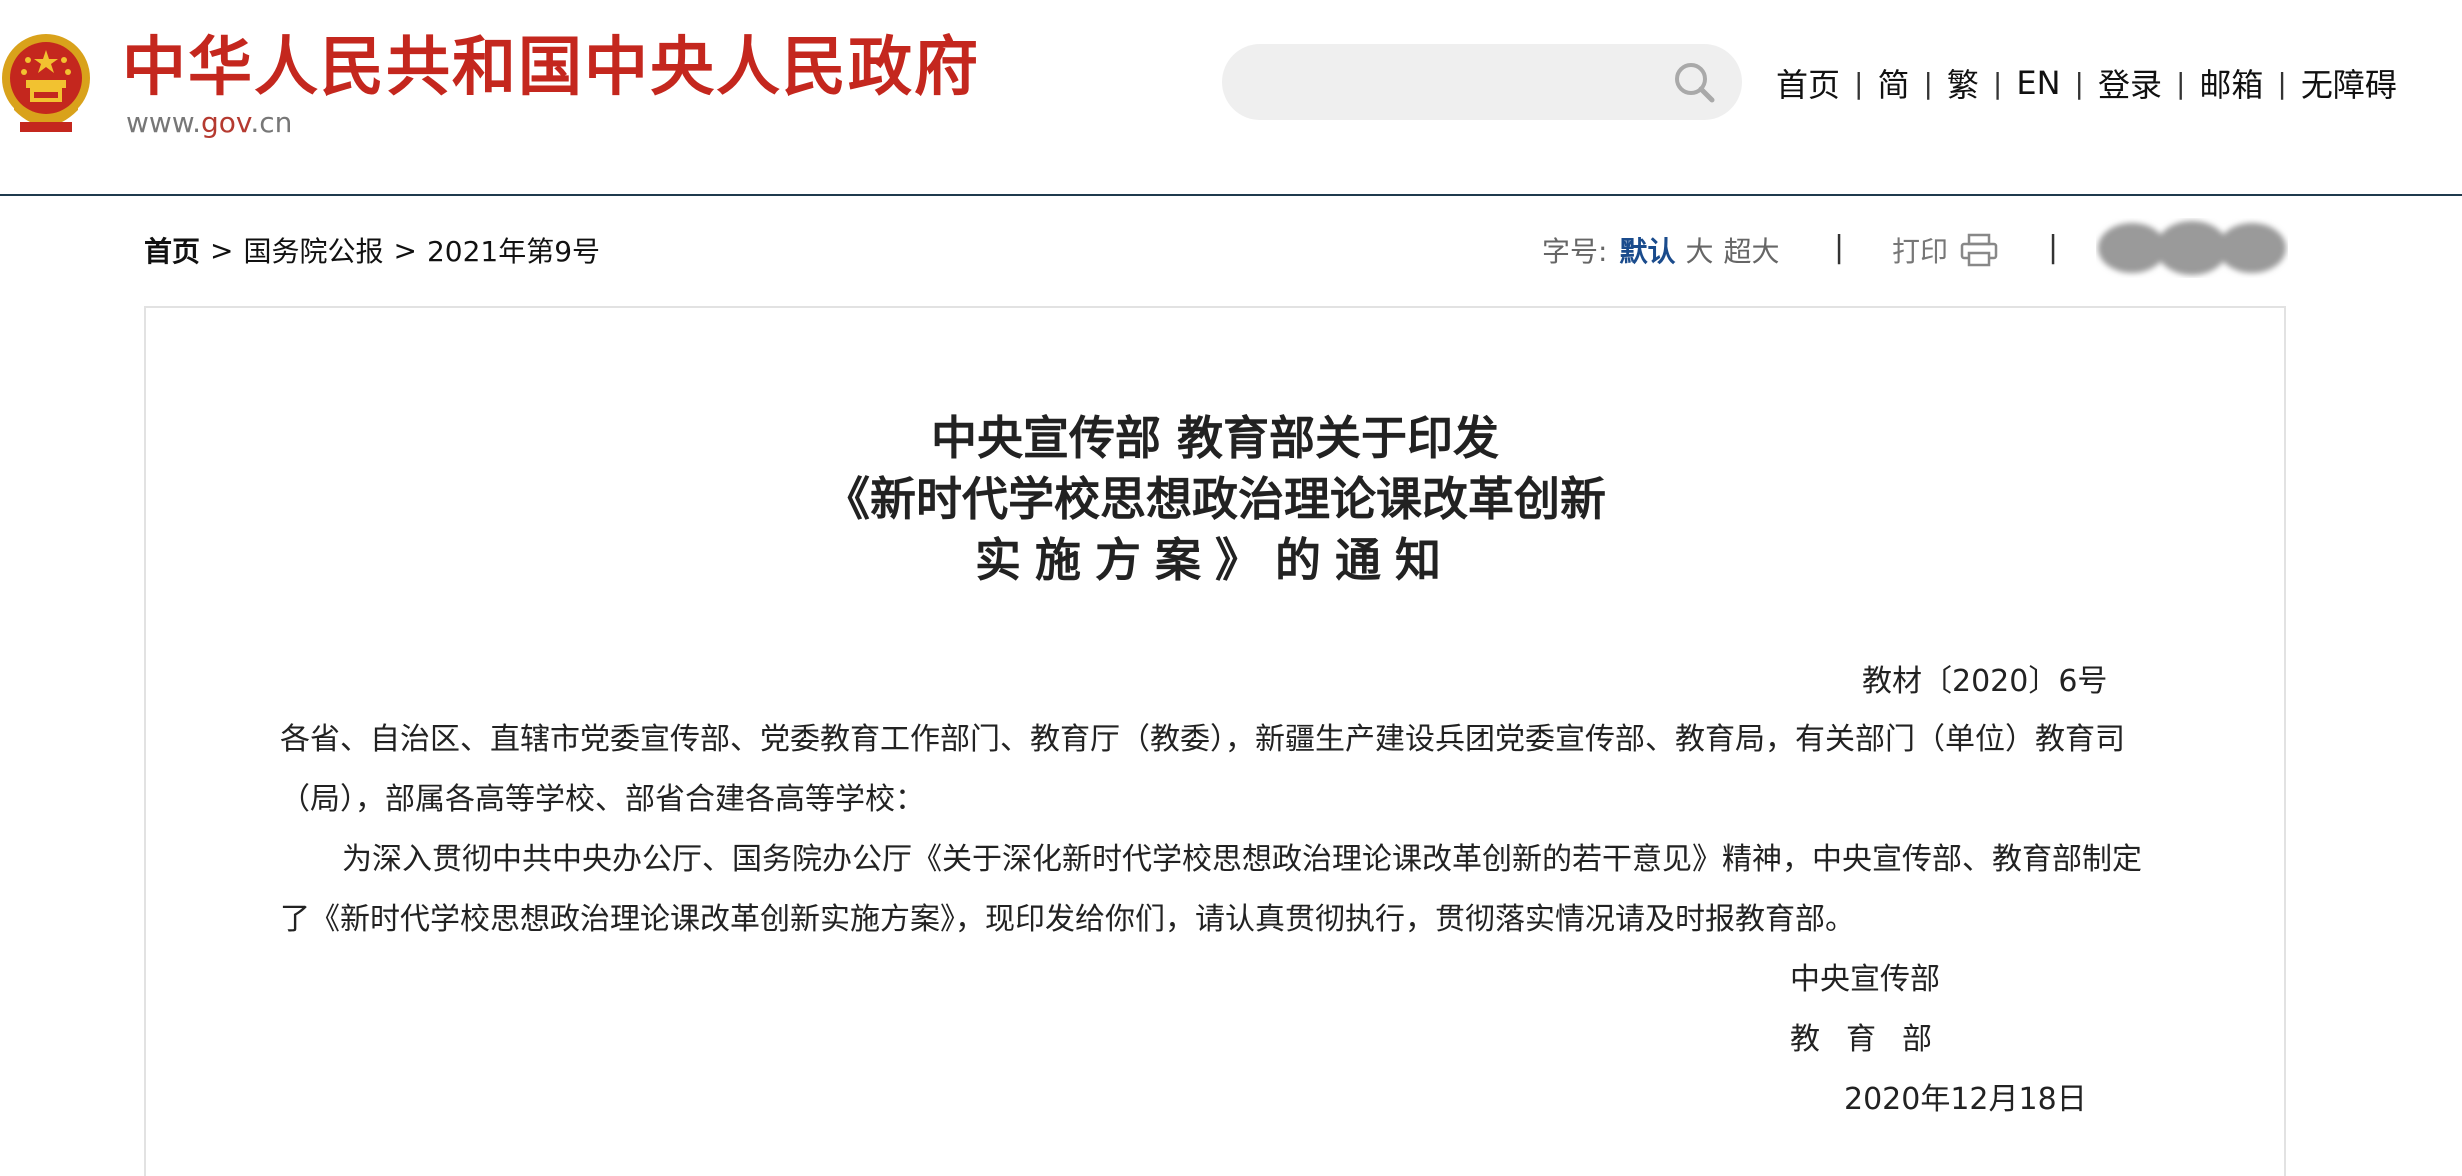 Image resolution: width=2462 pixels, height=1176 pixels. Describe the element at coordinates (2349, 83) in the screenshot. I see `nav-item-accessibility: 无障碍` at that location.